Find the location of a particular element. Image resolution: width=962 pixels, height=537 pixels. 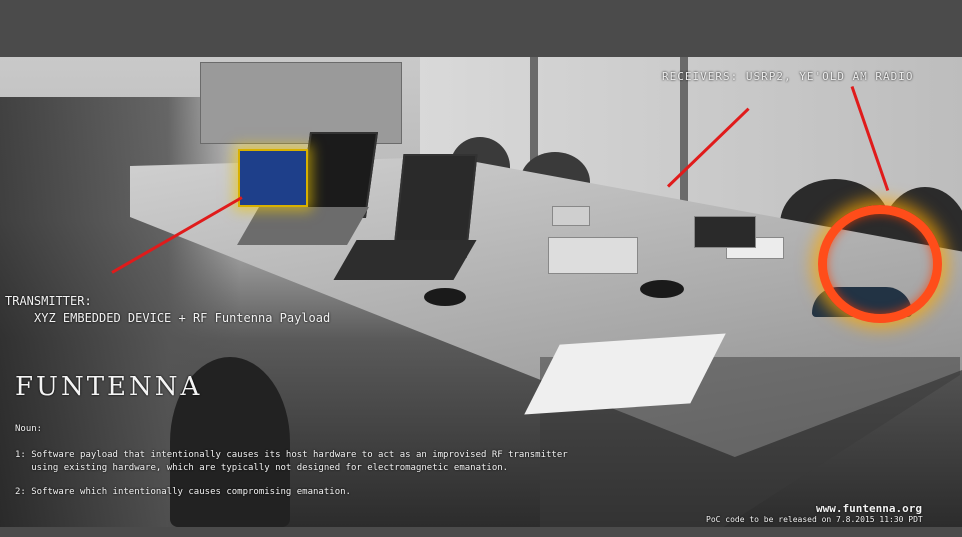

bottom-letterbox-bar is located at coordinates (481, 532).